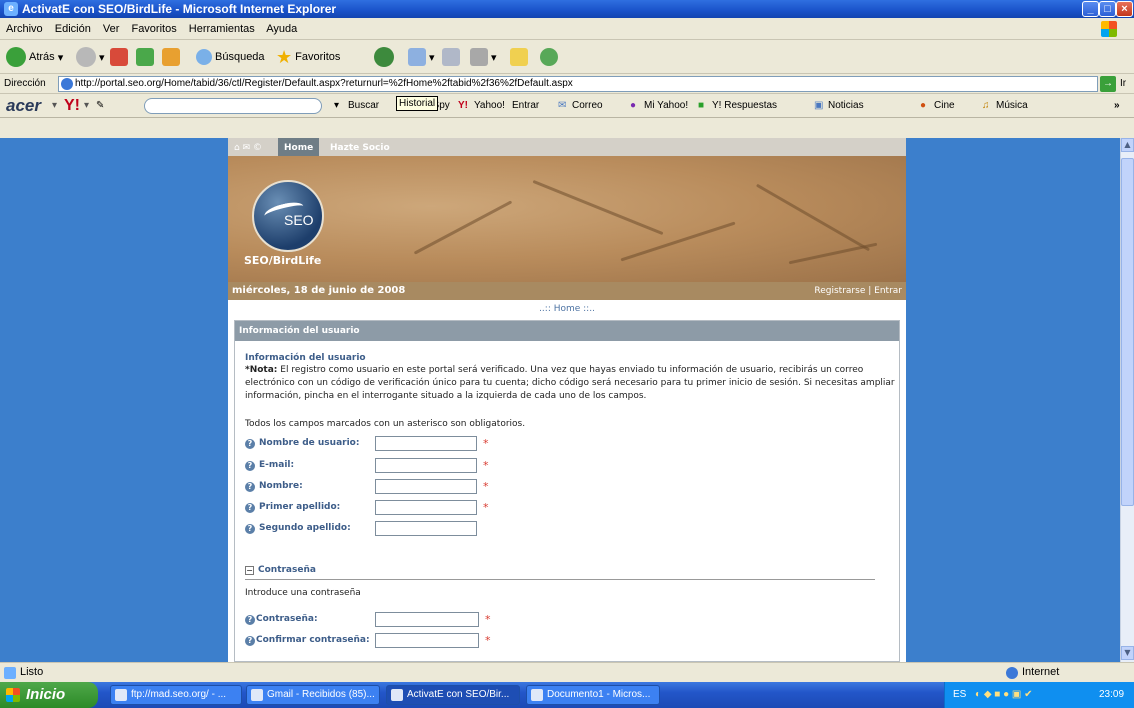  What do you see at coordinates (230, 57) in the screenshot?
I see `search-button: Búsqueda` at bounding box center [230, 57].